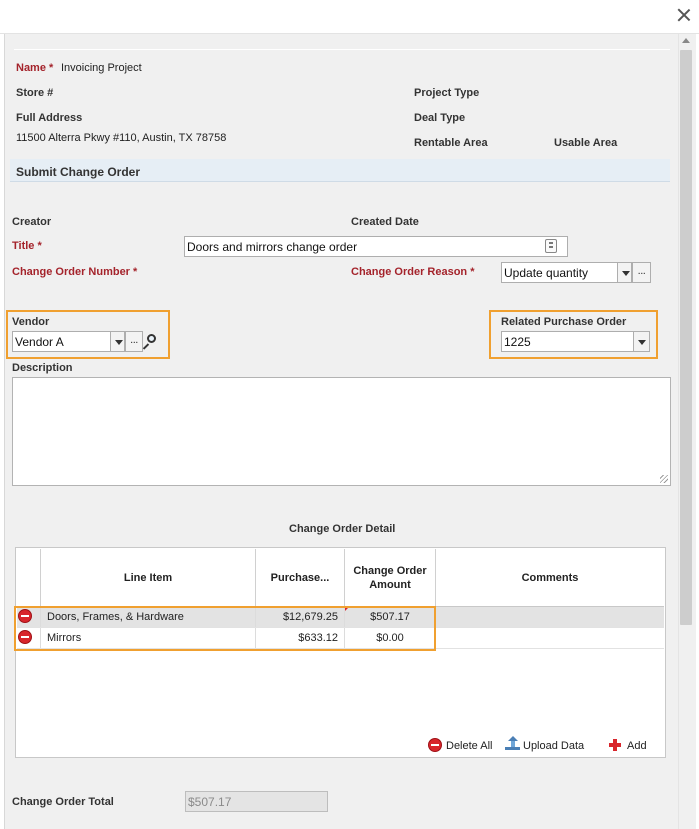  I want to click on change-order-total-label: Change Order Total, so click(63, 802).